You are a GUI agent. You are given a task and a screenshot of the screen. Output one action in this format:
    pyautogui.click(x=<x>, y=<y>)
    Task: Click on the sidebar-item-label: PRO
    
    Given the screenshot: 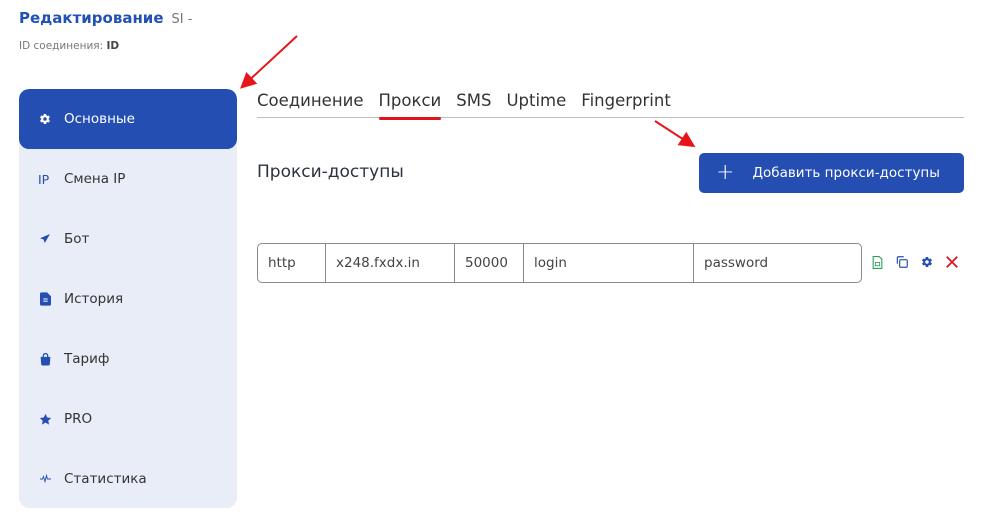 What is the action you would take?
    pyautogui.click(x=78, y=419)
    